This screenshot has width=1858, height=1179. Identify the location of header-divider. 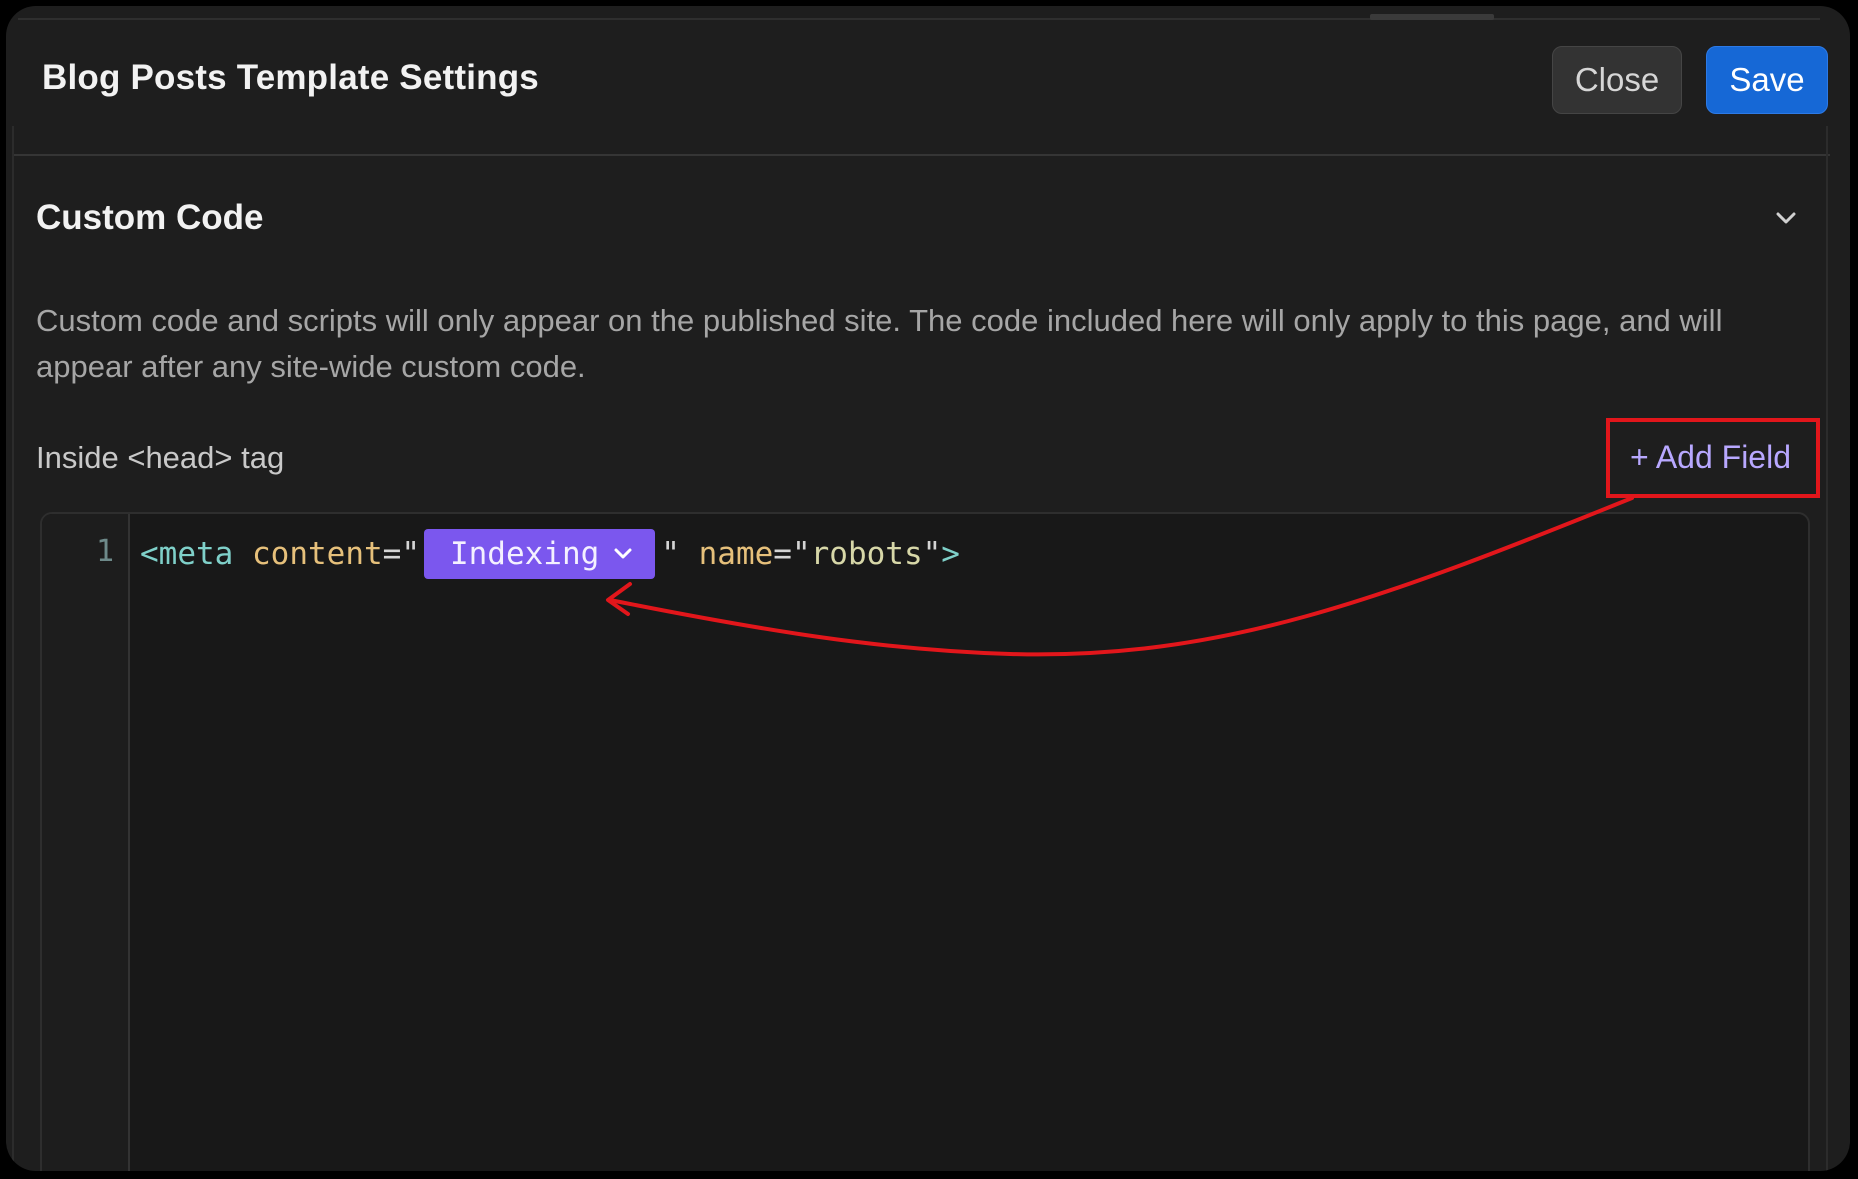
(922, 155).